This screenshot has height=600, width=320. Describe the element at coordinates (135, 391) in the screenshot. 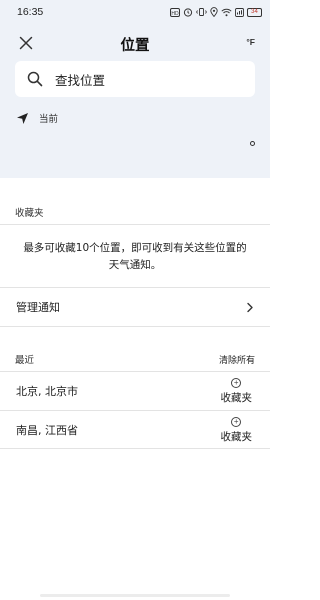

I see `list-item: 北京, 北京市 + 收藏夹` at that location.